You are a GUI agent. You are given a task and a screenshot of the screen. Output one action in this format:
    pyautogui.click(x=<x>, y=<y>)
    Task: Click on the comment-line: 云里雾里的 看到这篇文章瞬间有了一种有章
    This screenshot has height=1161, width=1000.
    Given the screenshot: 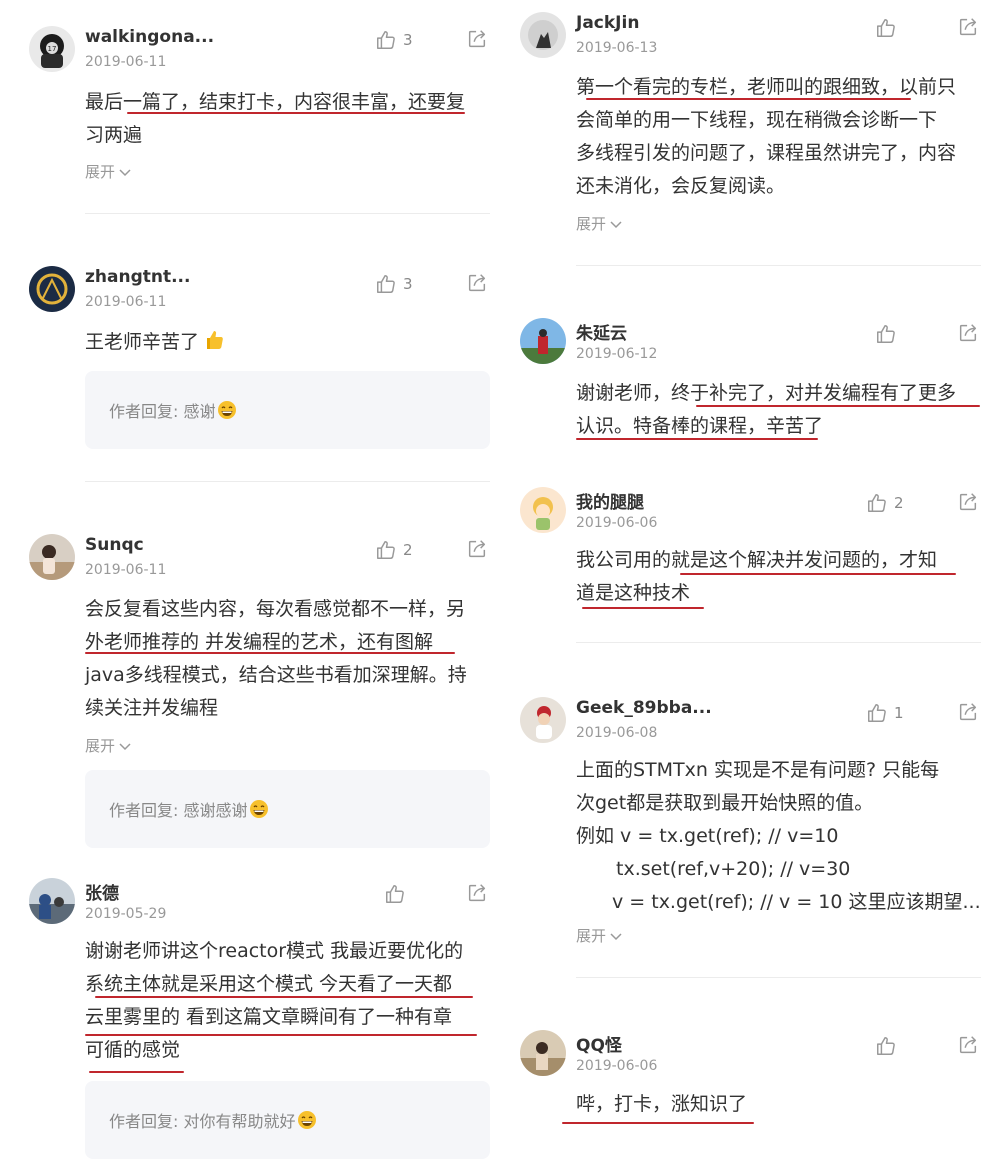 What is the action you would take?
    pyautogui.click(x=269, y=1017)
    